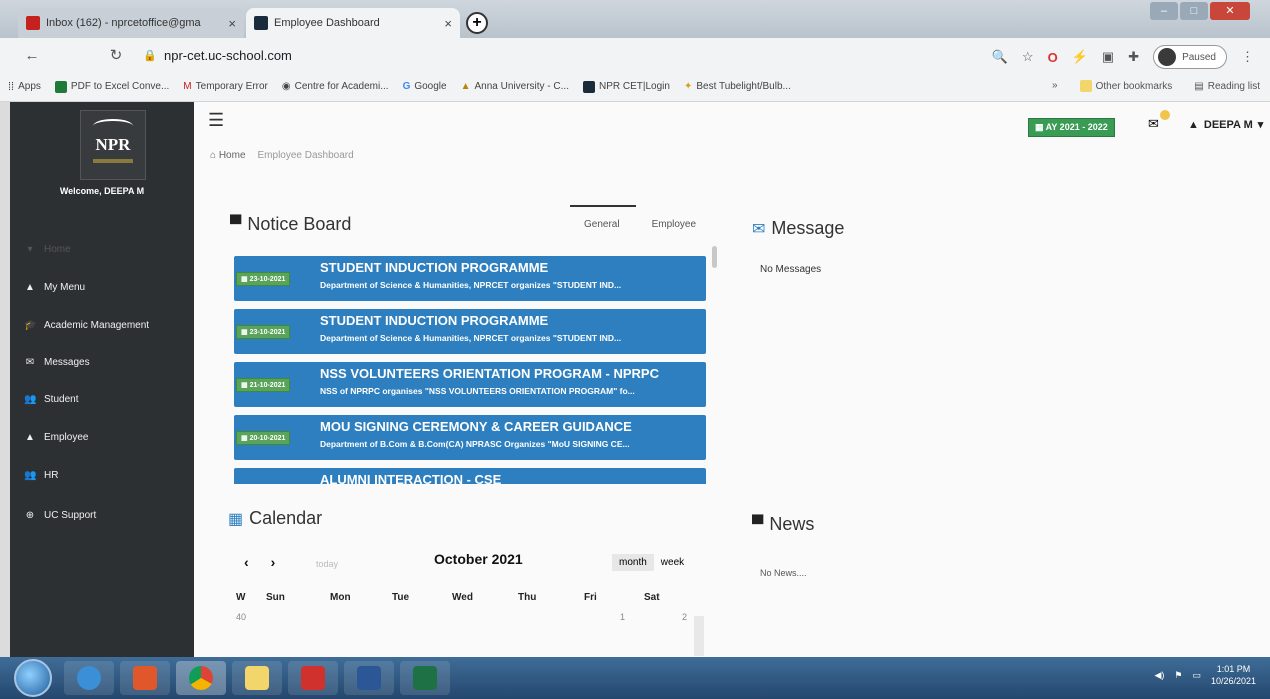 Image resolution: width=1270 pixels, height=699 pixels. Describe the element at coordinates (257, 678) in the screenshot. I see `taskbar-explorer` at that location.